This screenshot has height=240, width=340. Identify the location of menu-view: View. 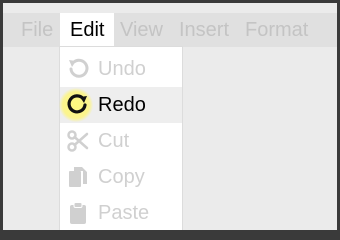
(141, 30).